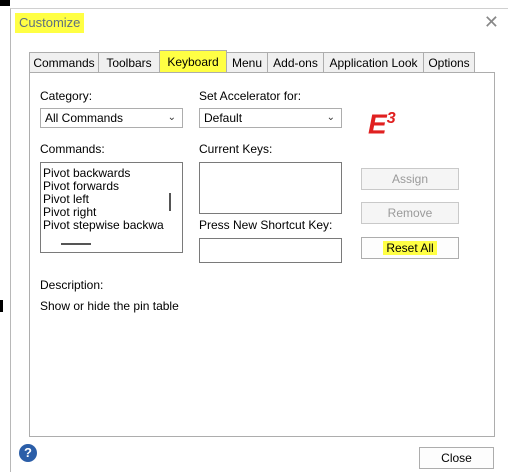  What do you see at coordinates (28, 453) in the screenshot?
I see `help-icon: ?` at bounding box center [28, 453].